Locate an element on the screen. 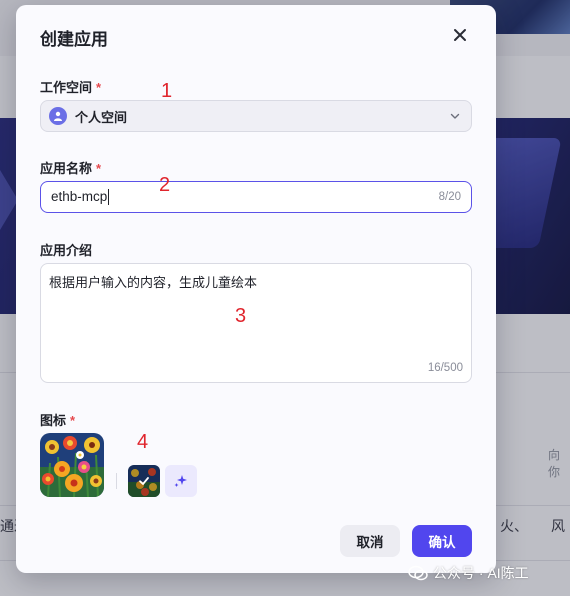  workspace-select: 个人空间 is located at coordinates (256, 116).